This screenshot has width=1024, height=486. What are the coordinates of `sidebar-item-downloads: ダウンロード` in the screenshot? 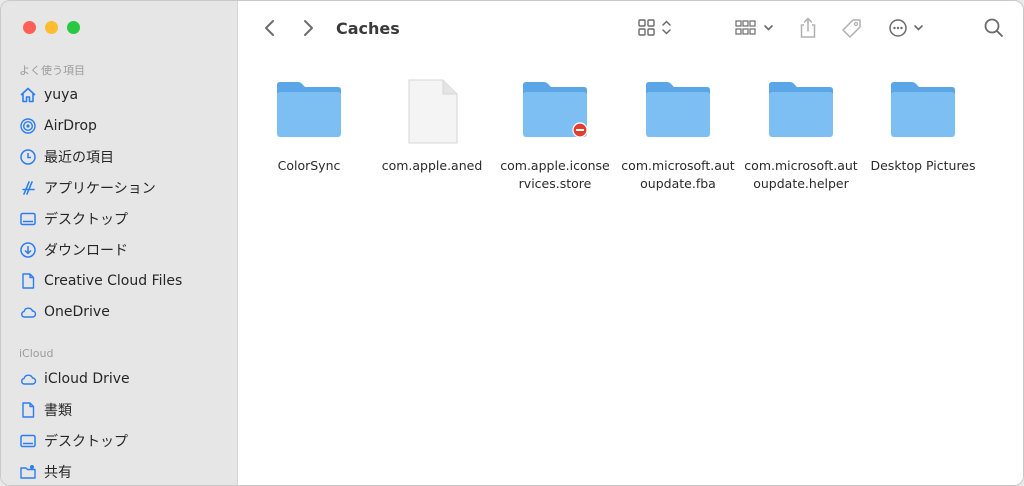 It's located at (73, 250).